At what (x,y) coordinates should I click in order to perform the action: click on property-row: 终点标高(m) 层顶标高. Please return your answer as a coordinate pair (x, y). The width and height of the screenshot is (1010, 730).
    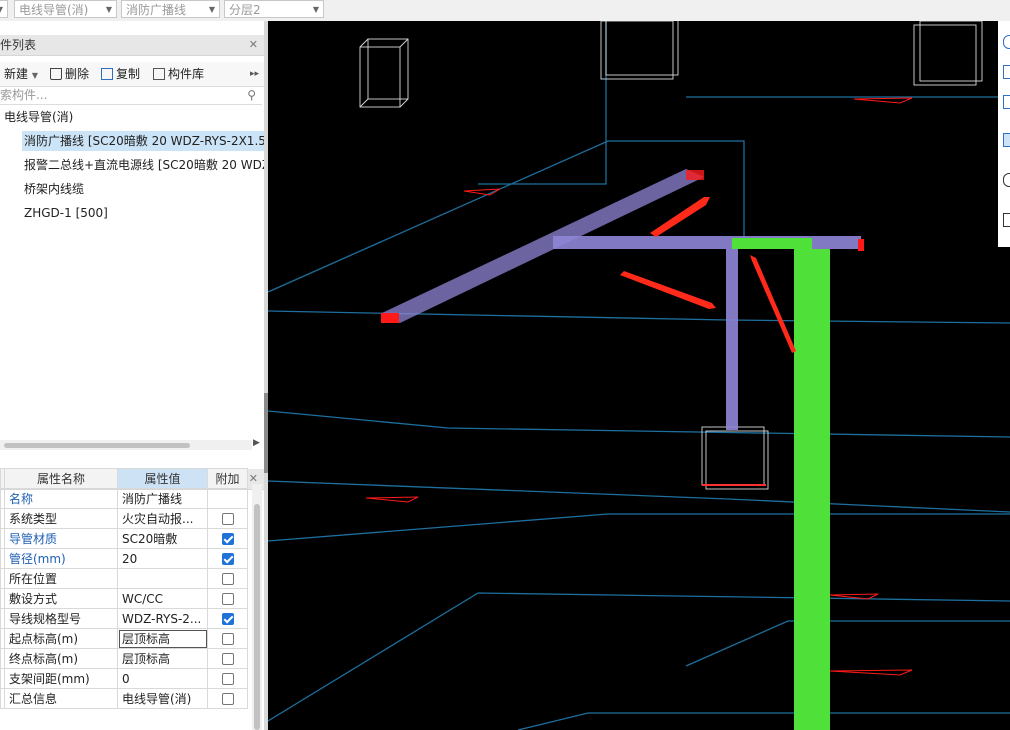
    Looking at the image, I should click on (124, 658).